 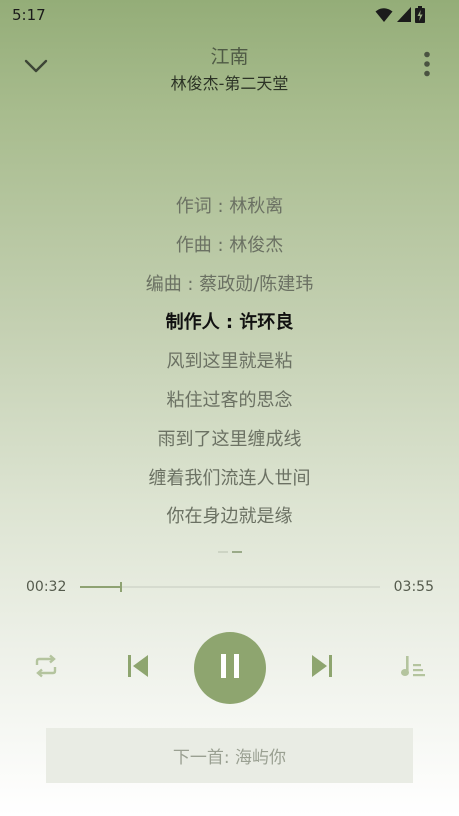 What do you see at coordinates (121, 587) in the screenshot?
I see `seek-bar-thumb` at bounding box center [121, 587].